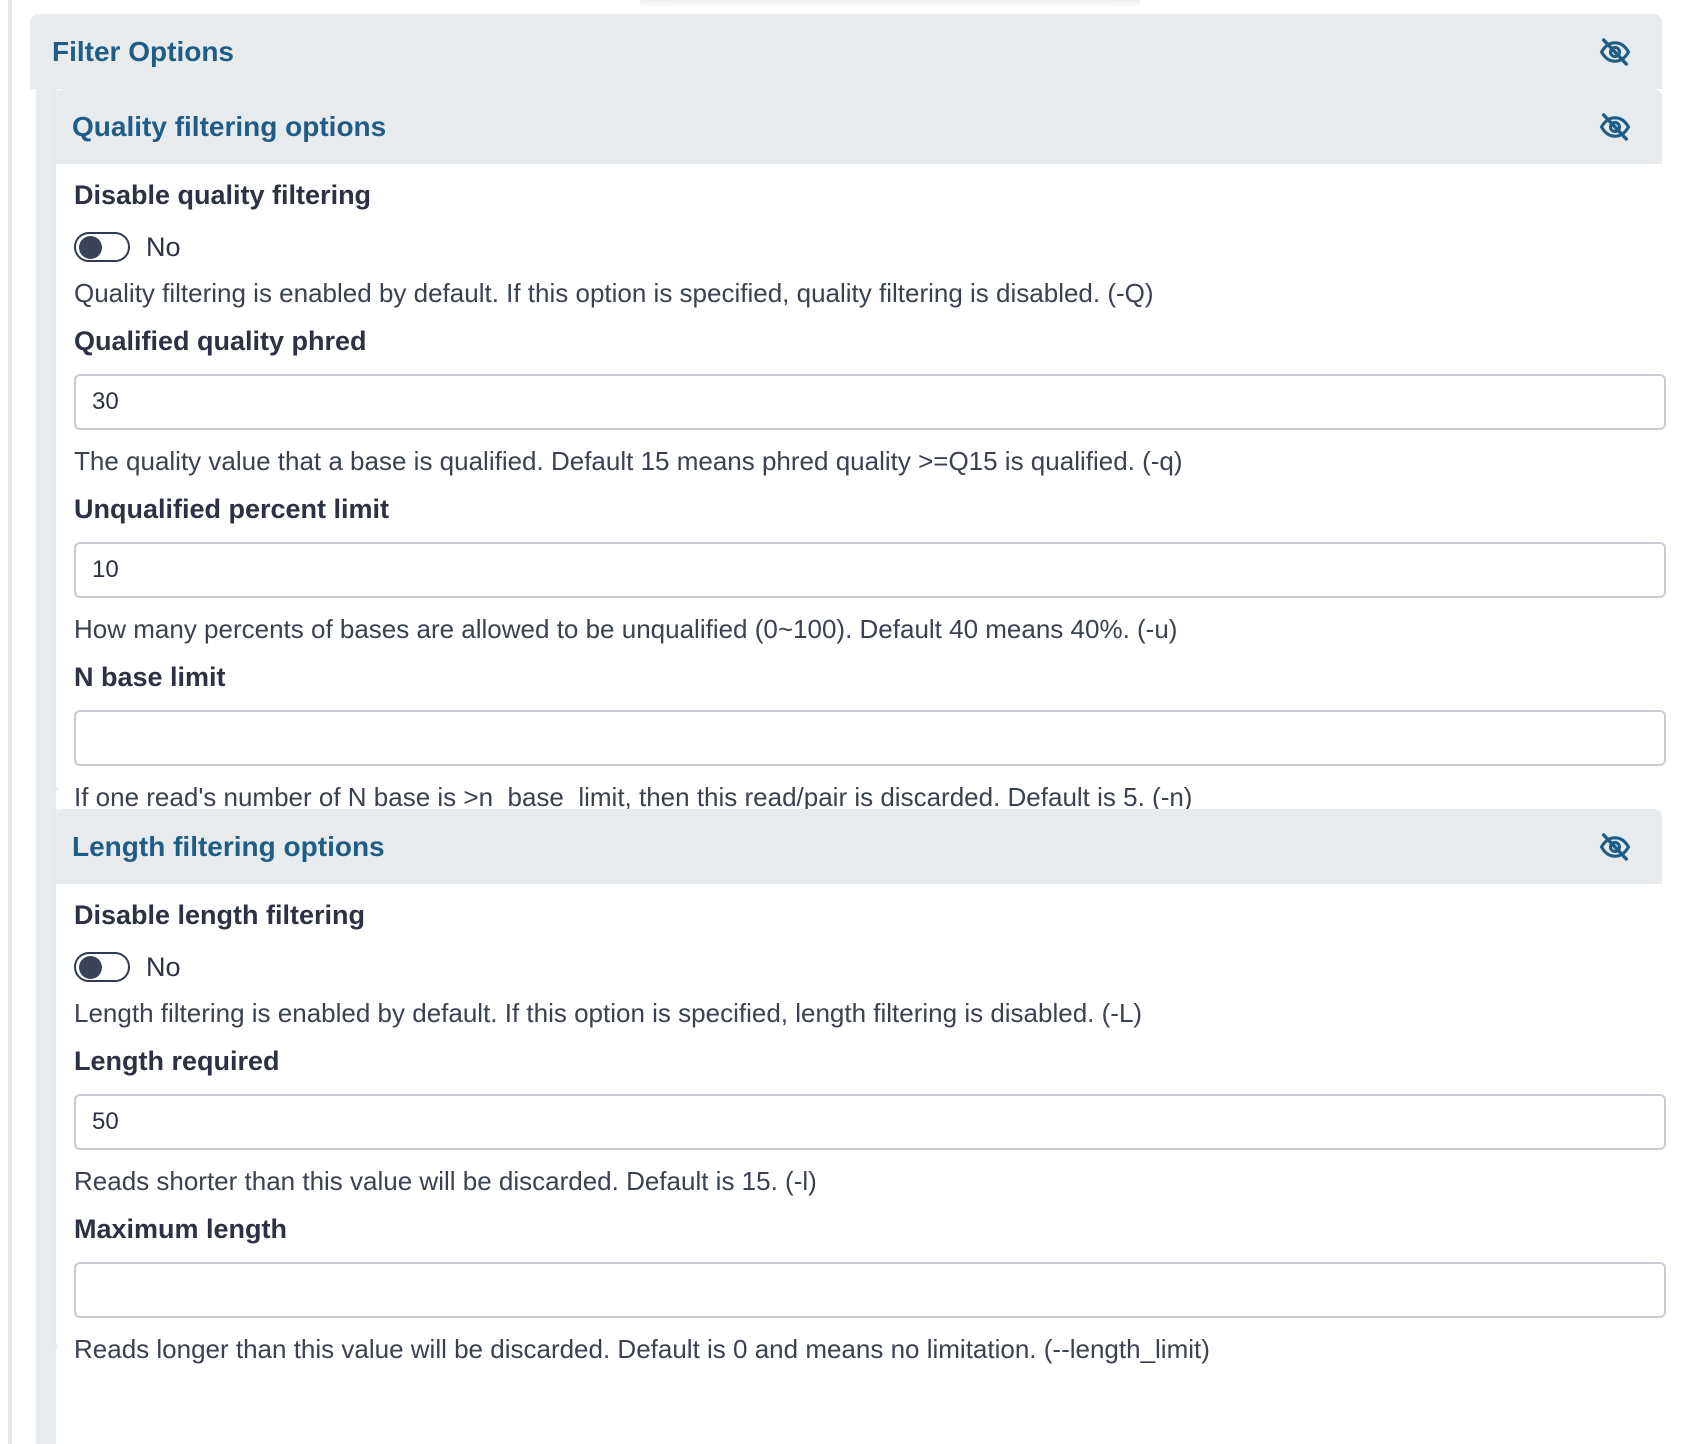 The image size is (1682, 1444). What do you see at coordinates (163, 966) in the screenshot?
I see `disable-length-filtering-state: No` at bounding box center [163, 966].